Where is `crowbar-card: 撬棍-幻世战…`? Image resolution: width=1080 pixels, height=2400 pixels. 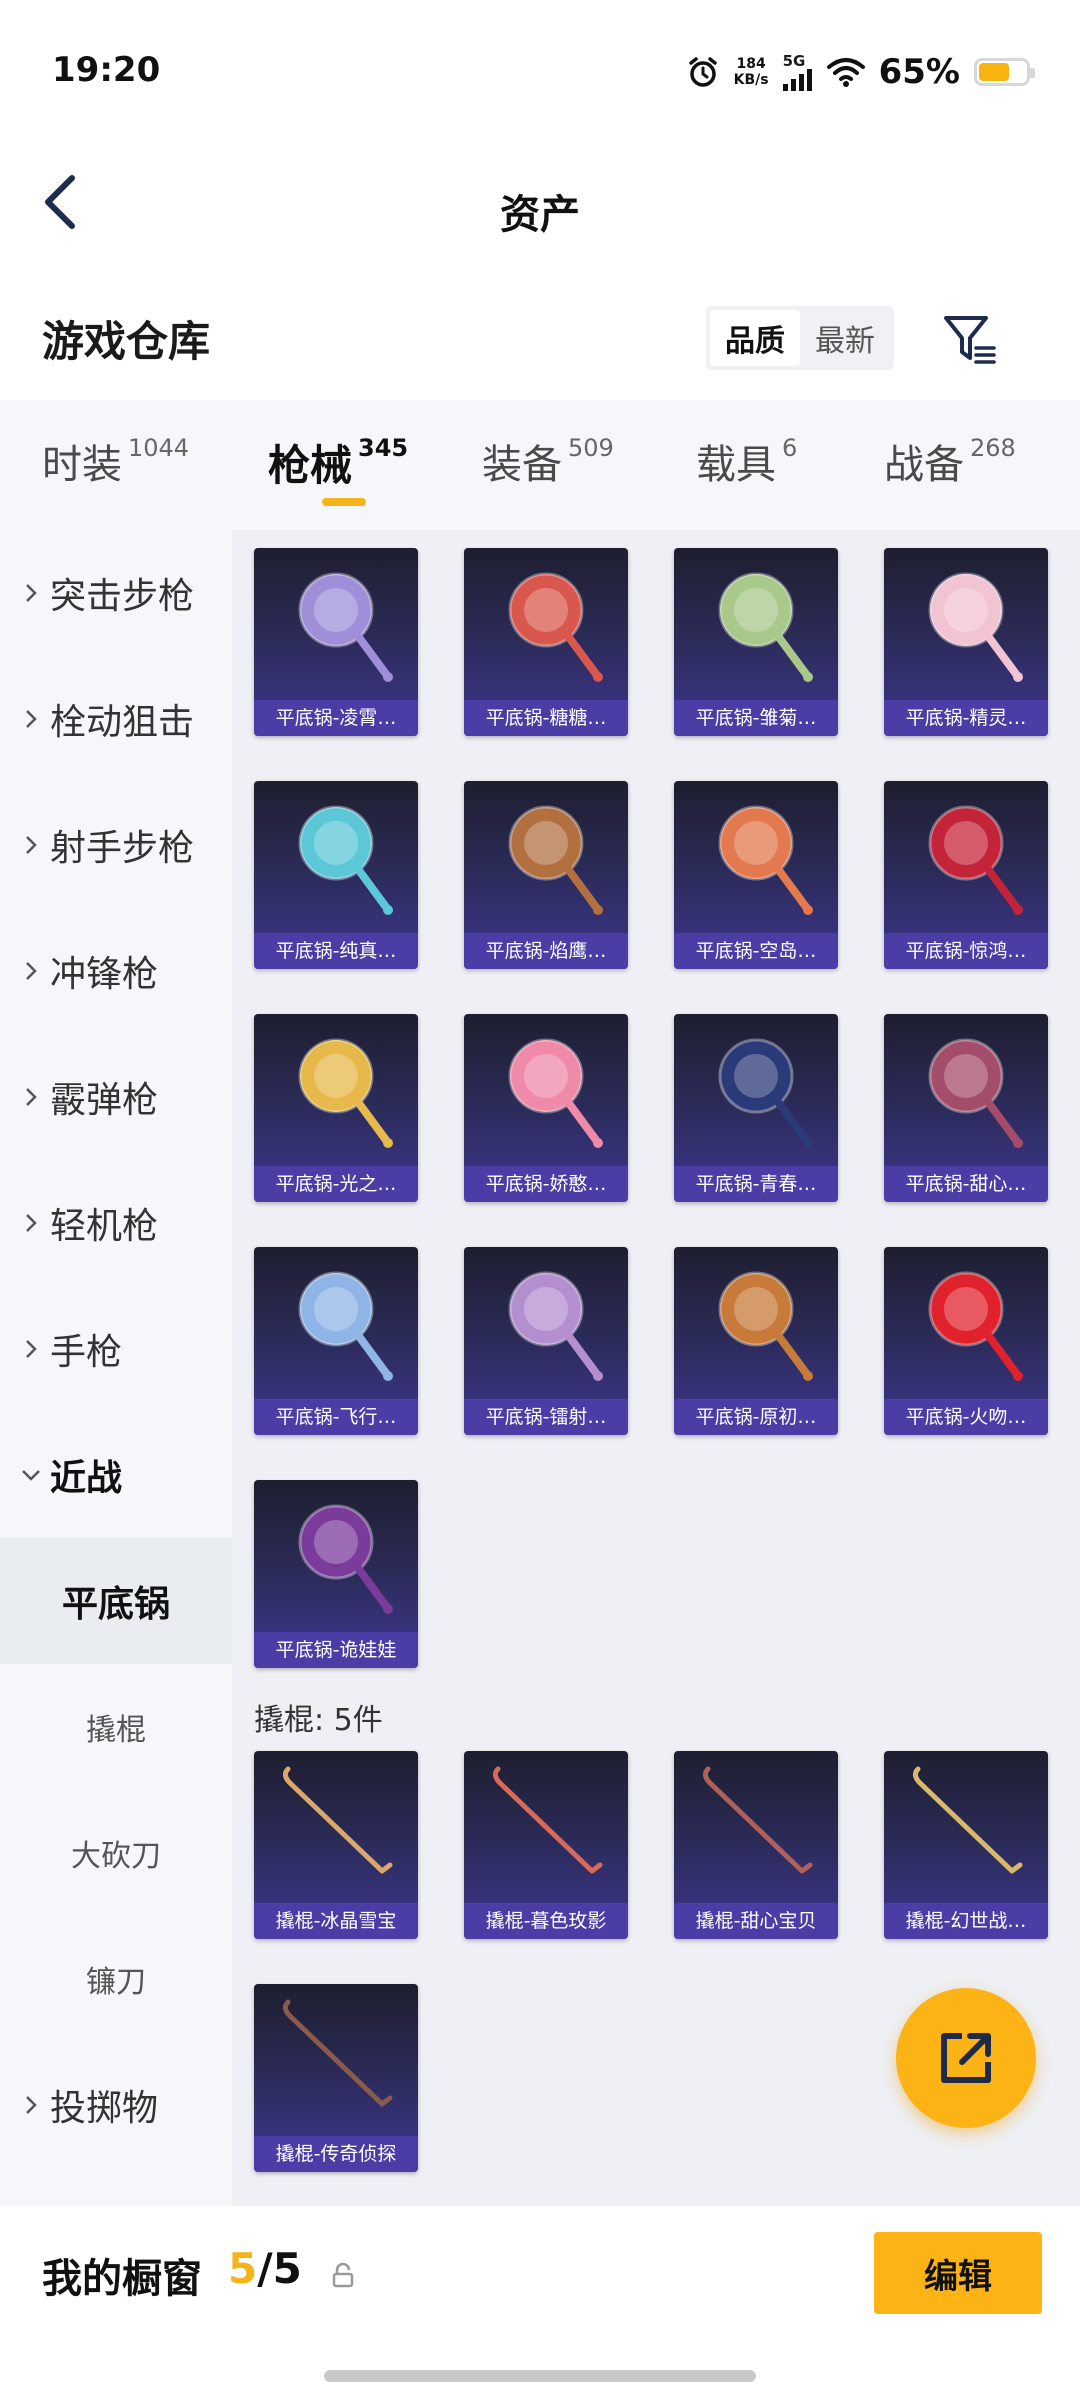 crowbar-card: 撬棍-幻世战… is located at coordinates (966, 1845).